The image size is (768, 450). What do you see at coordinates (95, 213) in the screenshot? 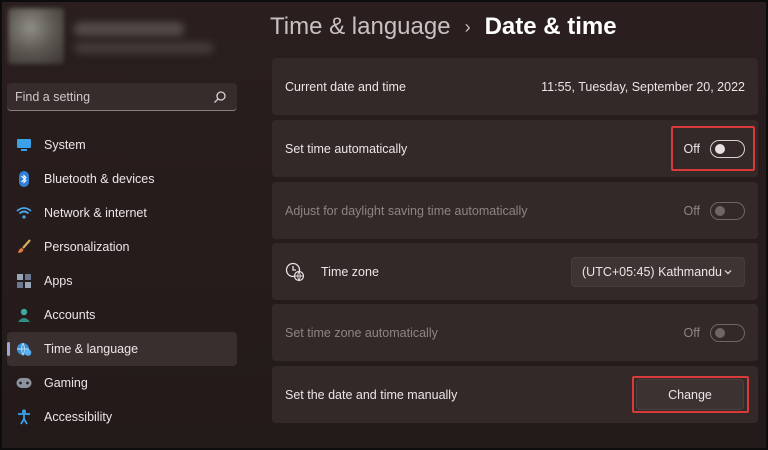
I see `sidebar-item-label: Network & internet` at bounding box center [95, 213].